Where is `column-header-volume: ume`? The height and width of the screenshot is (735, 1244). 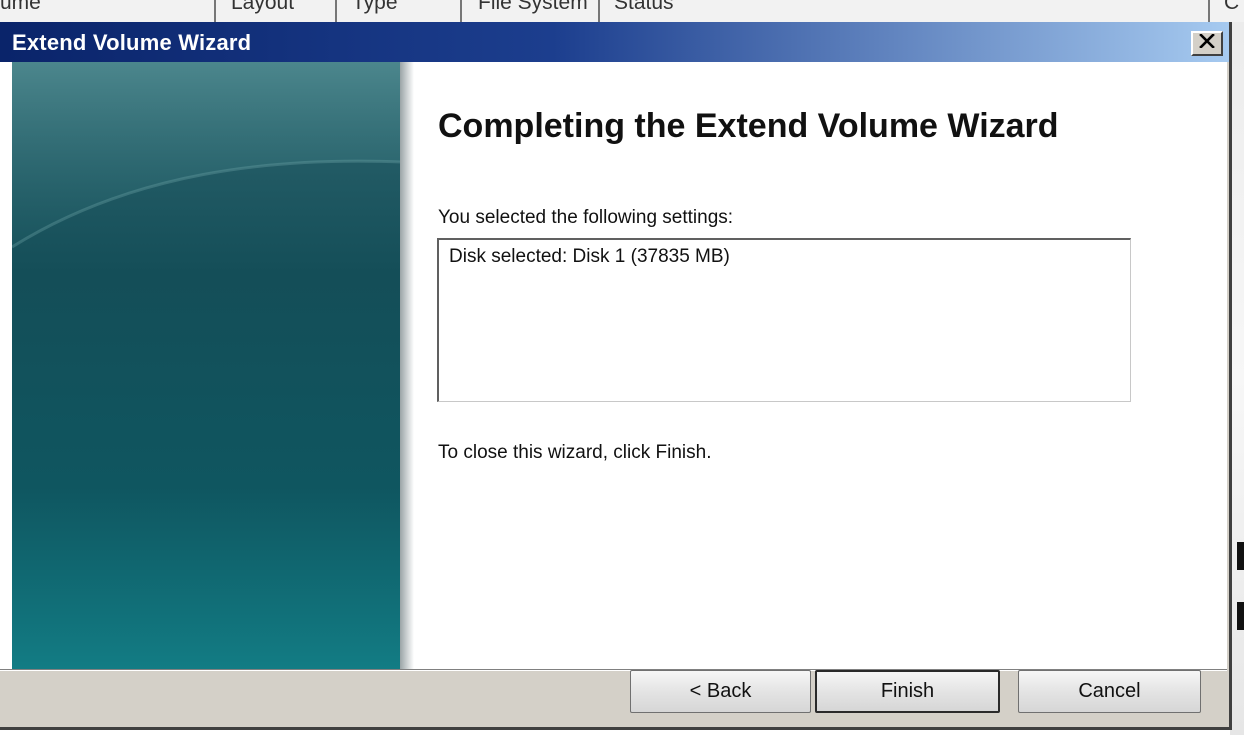 column-header-volume: ume is located at coordinates (20, 10).